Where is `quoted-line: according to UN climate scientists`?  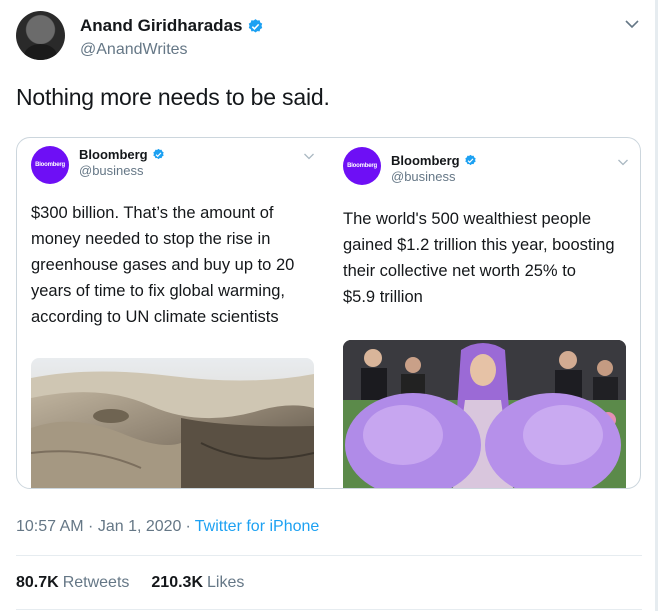
quoted-line: according to UN climate scientists is located at coordinates (155, 317).